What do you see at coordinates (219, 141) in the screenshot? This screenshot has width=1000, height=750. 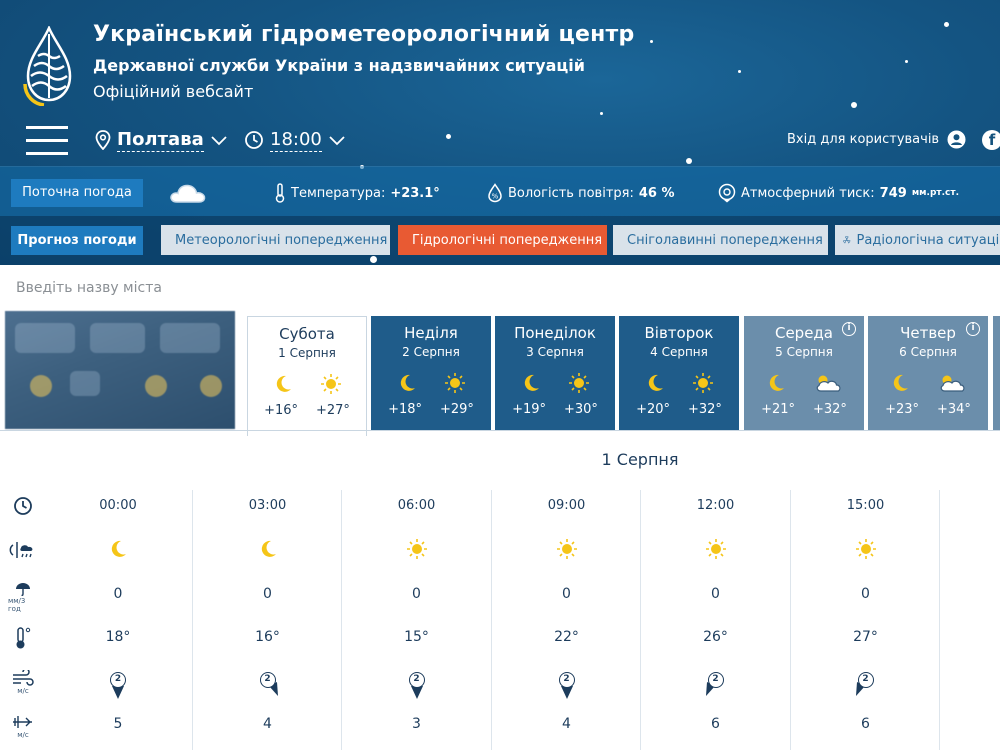 I see `chevron-down-icon` at bounding box center [219, 141].